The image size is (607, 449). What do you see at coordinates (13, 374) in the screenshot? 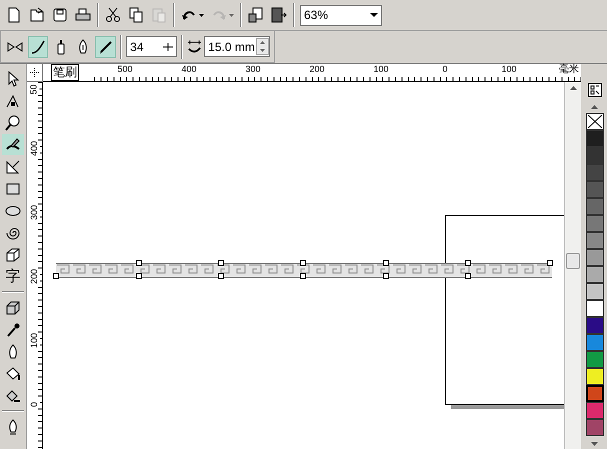
I see `paint-bucket-icon` at bounding box center [13, 374].